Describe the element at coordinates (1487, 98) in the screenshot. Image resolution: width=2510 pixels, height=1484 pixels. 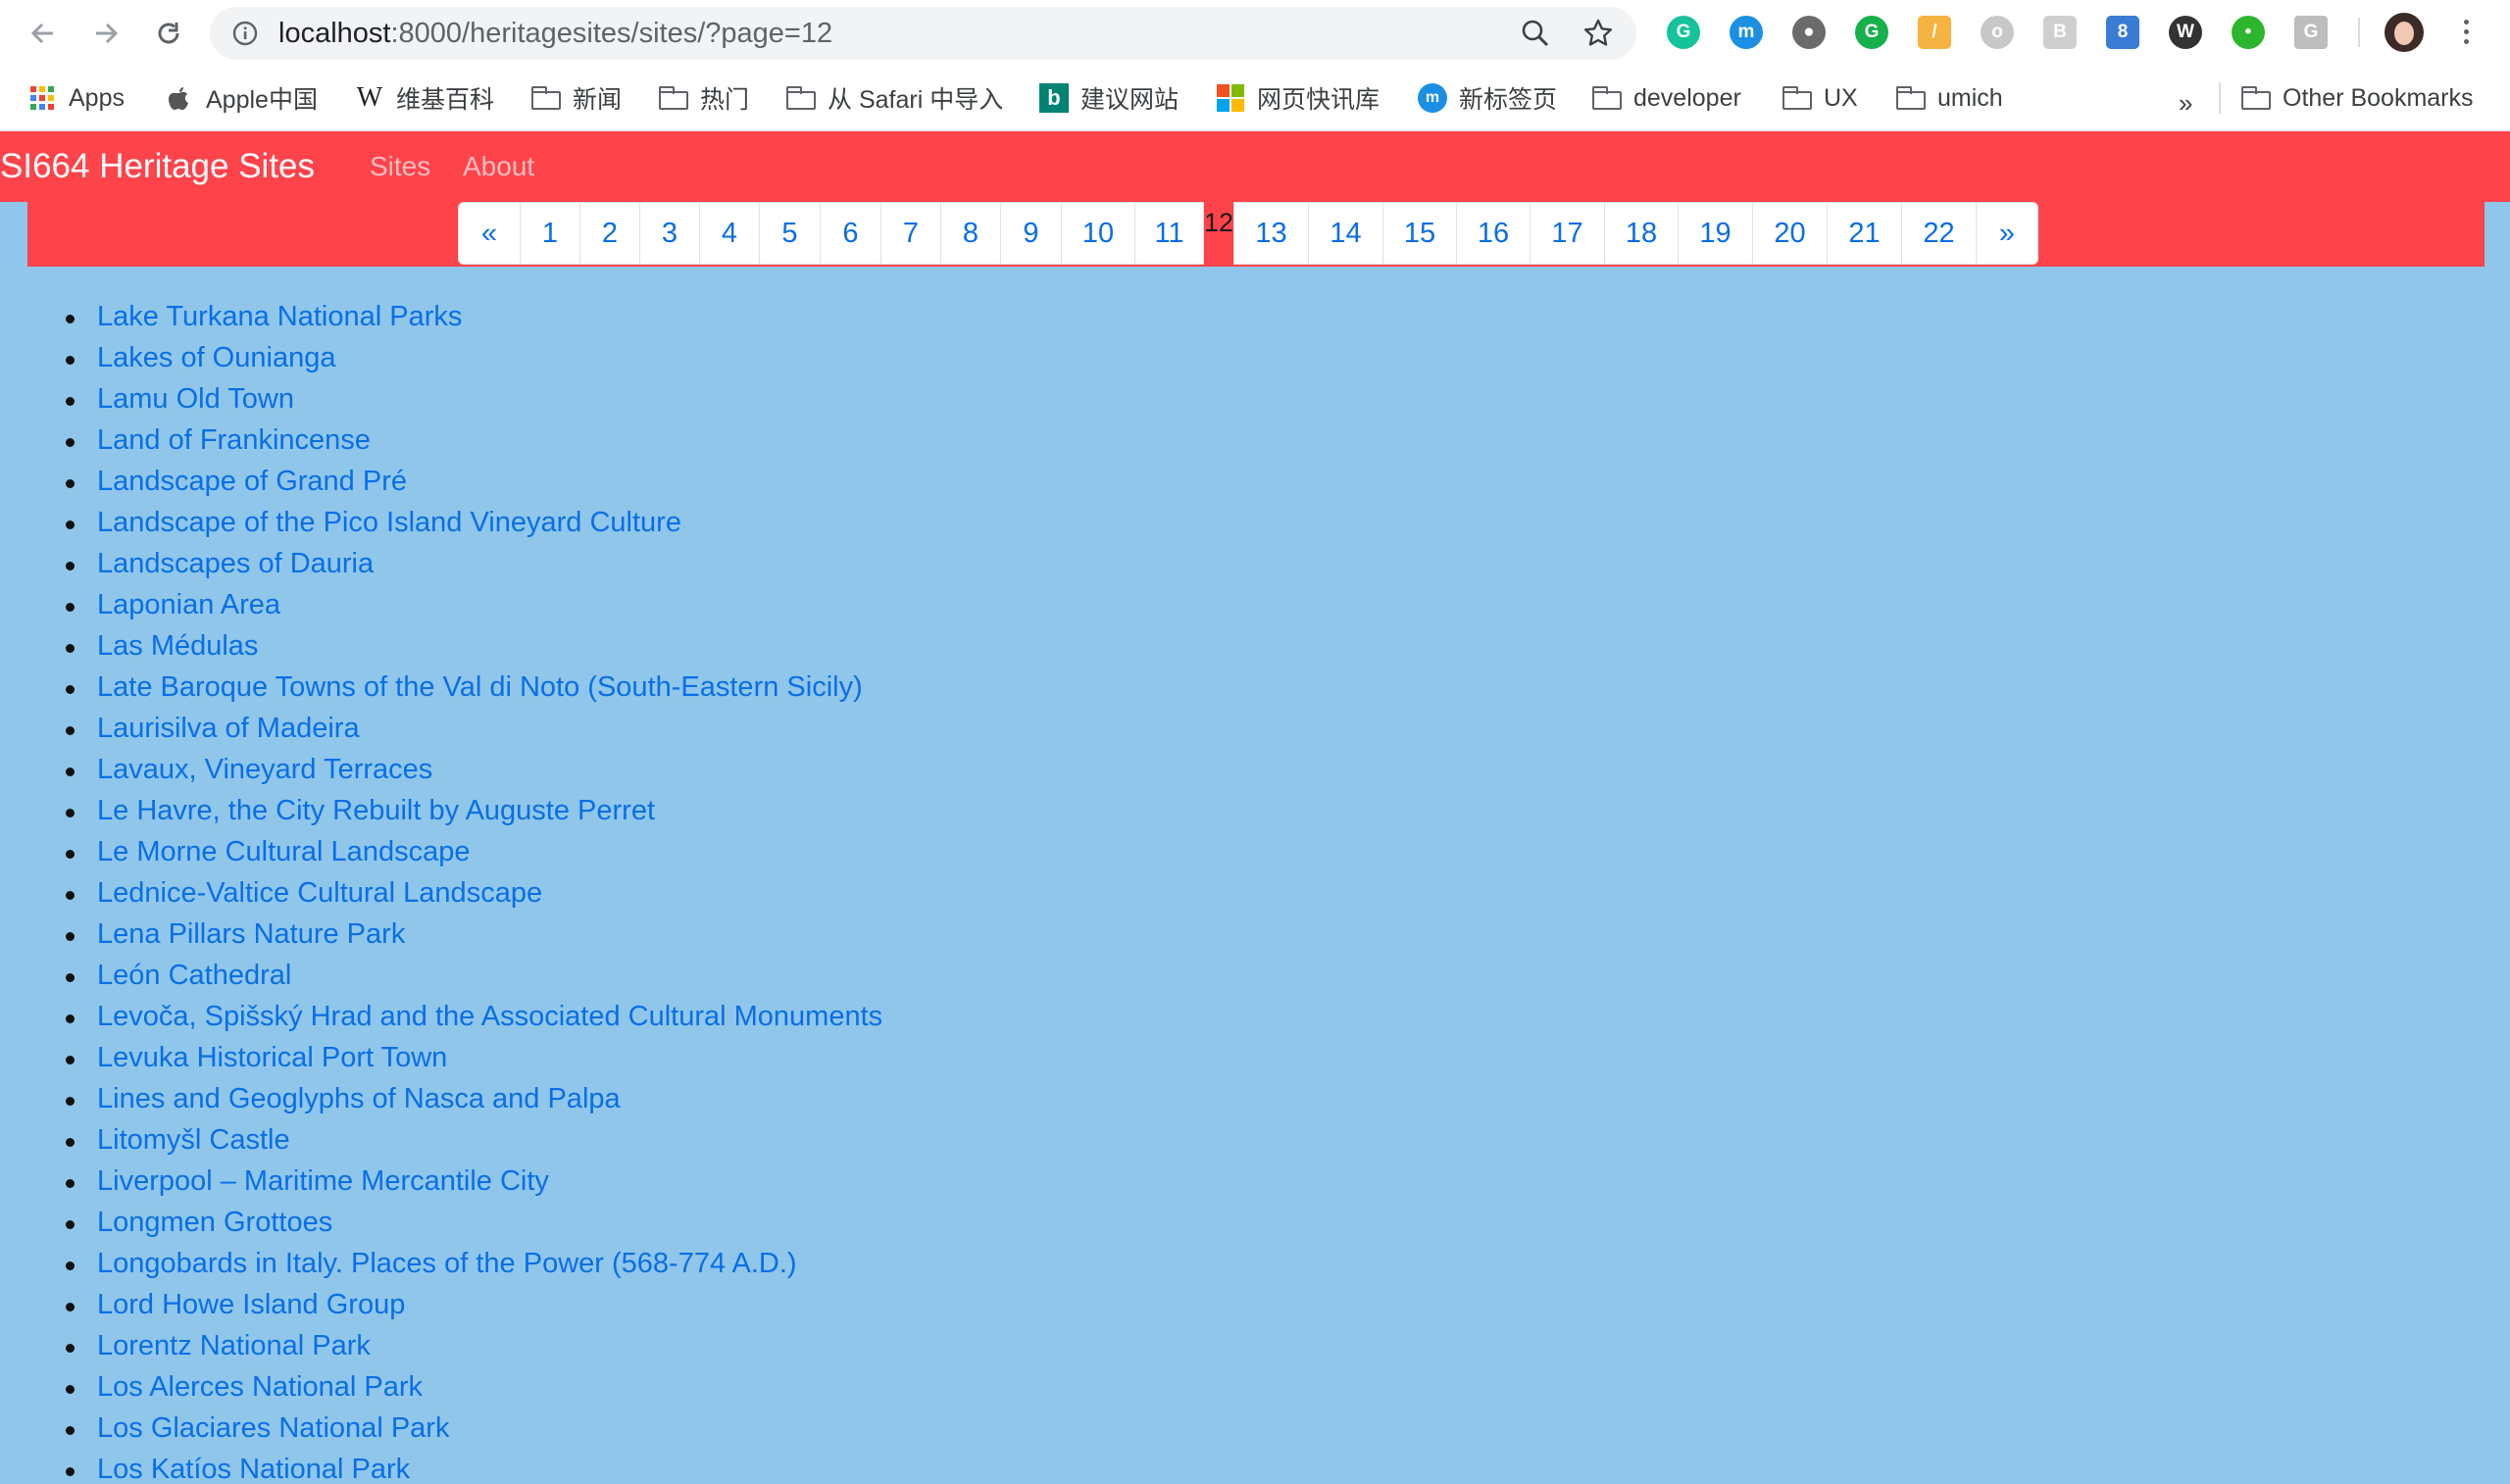
I see `bookmark-new-tab: m 新标签页` at that location.